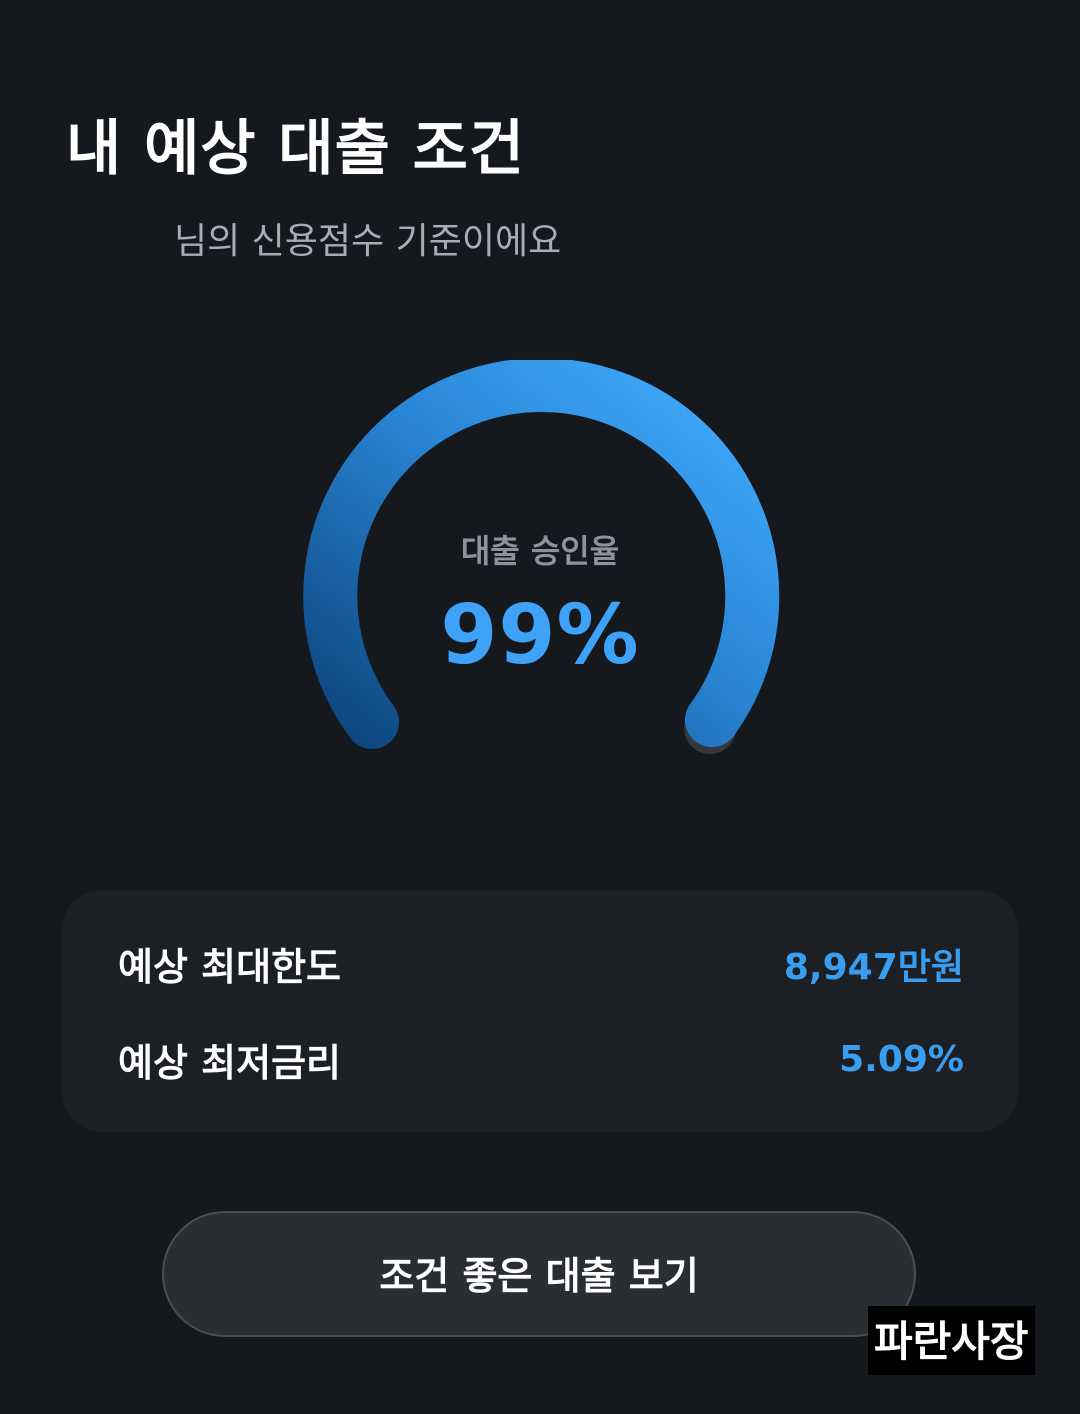 This screenshot has width=1080, height=1414. Describe the element at coordinates (539, 1274) in the screenshot. I see `view-good-loans-button: 조건 좋은 대출 보기` at that location.